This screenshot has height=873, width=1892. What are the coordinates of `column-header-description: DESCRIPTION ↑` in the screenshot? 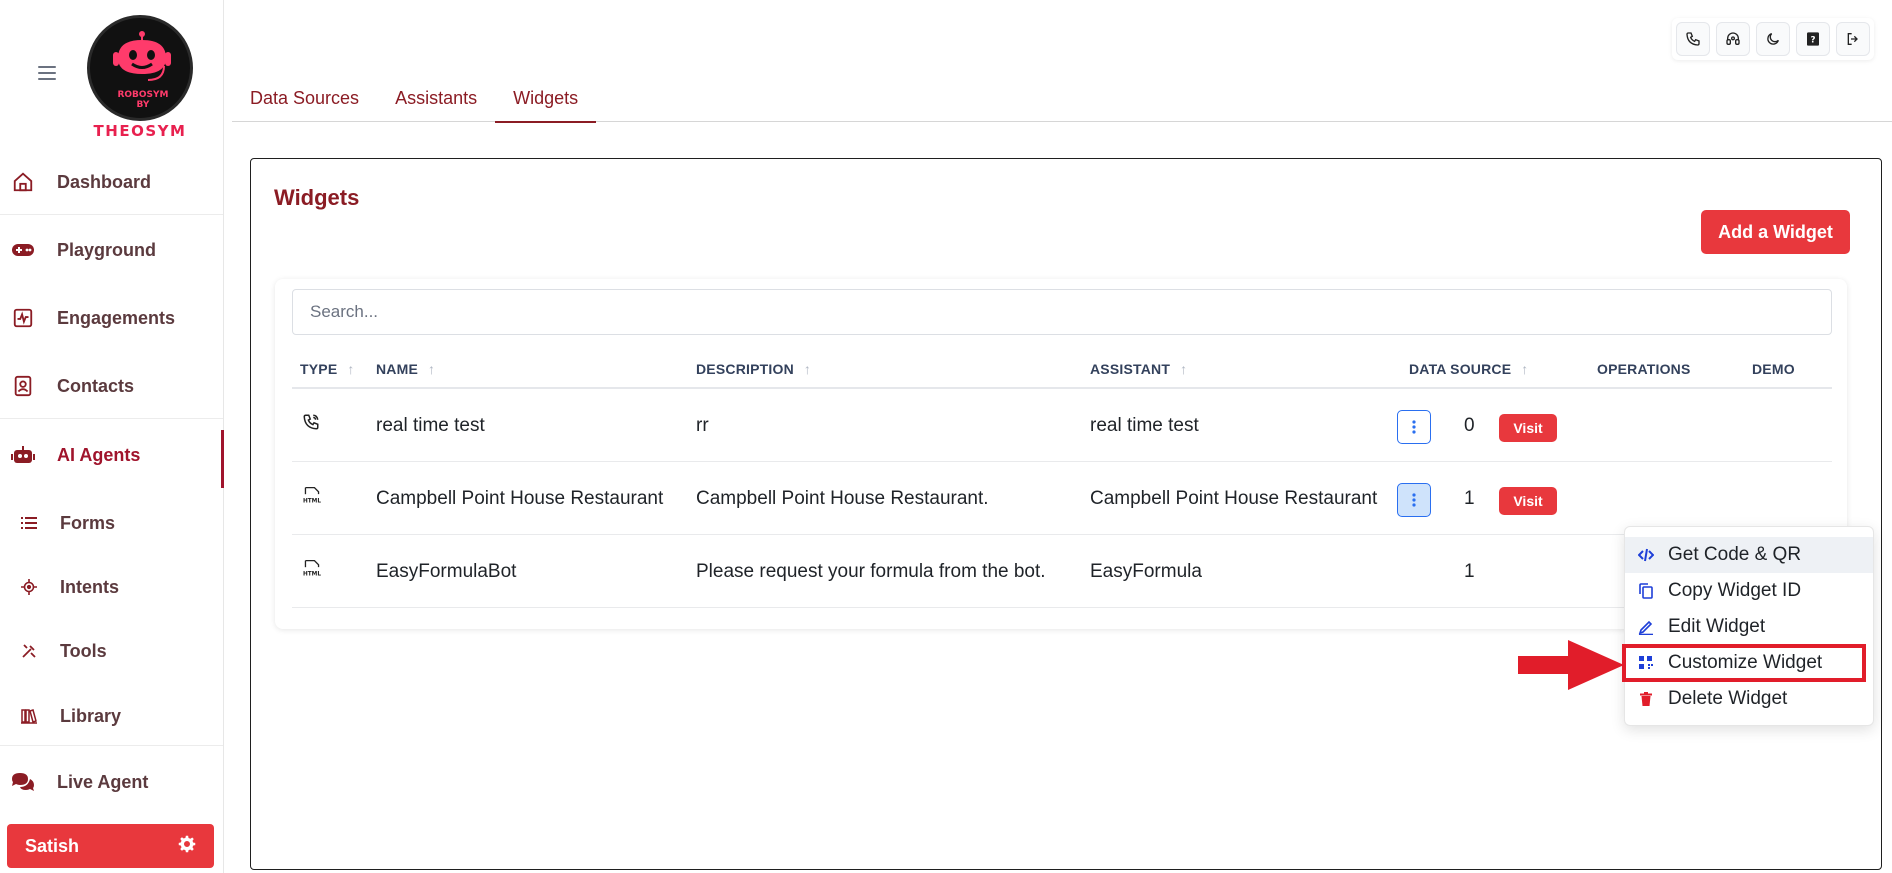 It's located at (753, 369).